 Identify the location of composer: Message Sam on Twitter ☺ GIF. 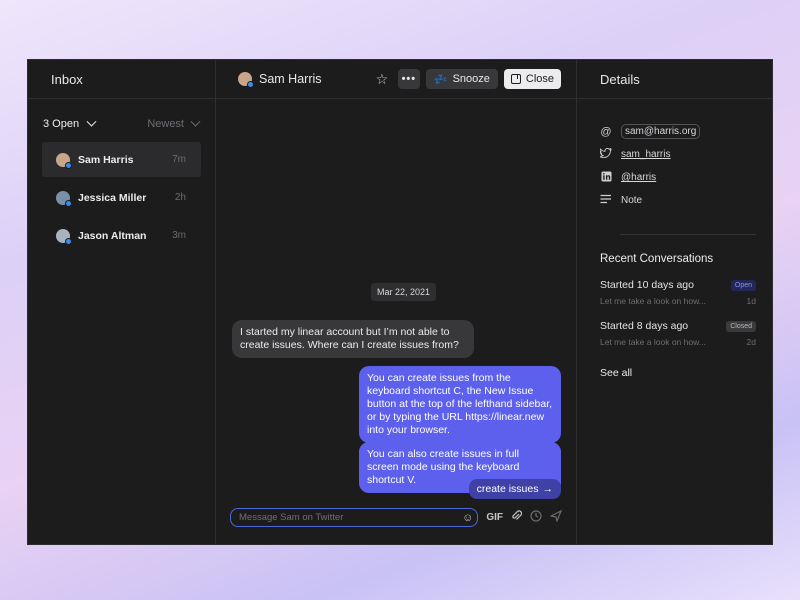
(396, 517).